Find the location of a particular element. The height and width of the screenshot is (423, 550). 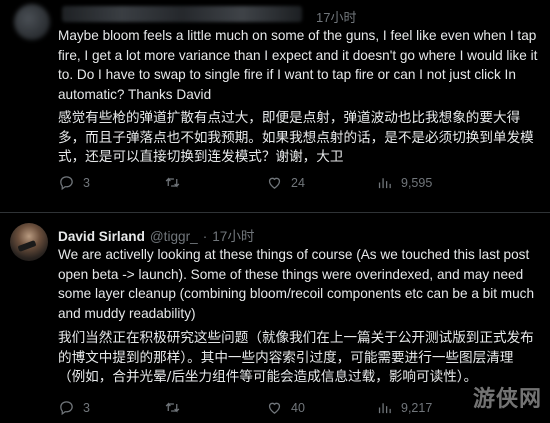

avatar is located at coordinates (29, 242).